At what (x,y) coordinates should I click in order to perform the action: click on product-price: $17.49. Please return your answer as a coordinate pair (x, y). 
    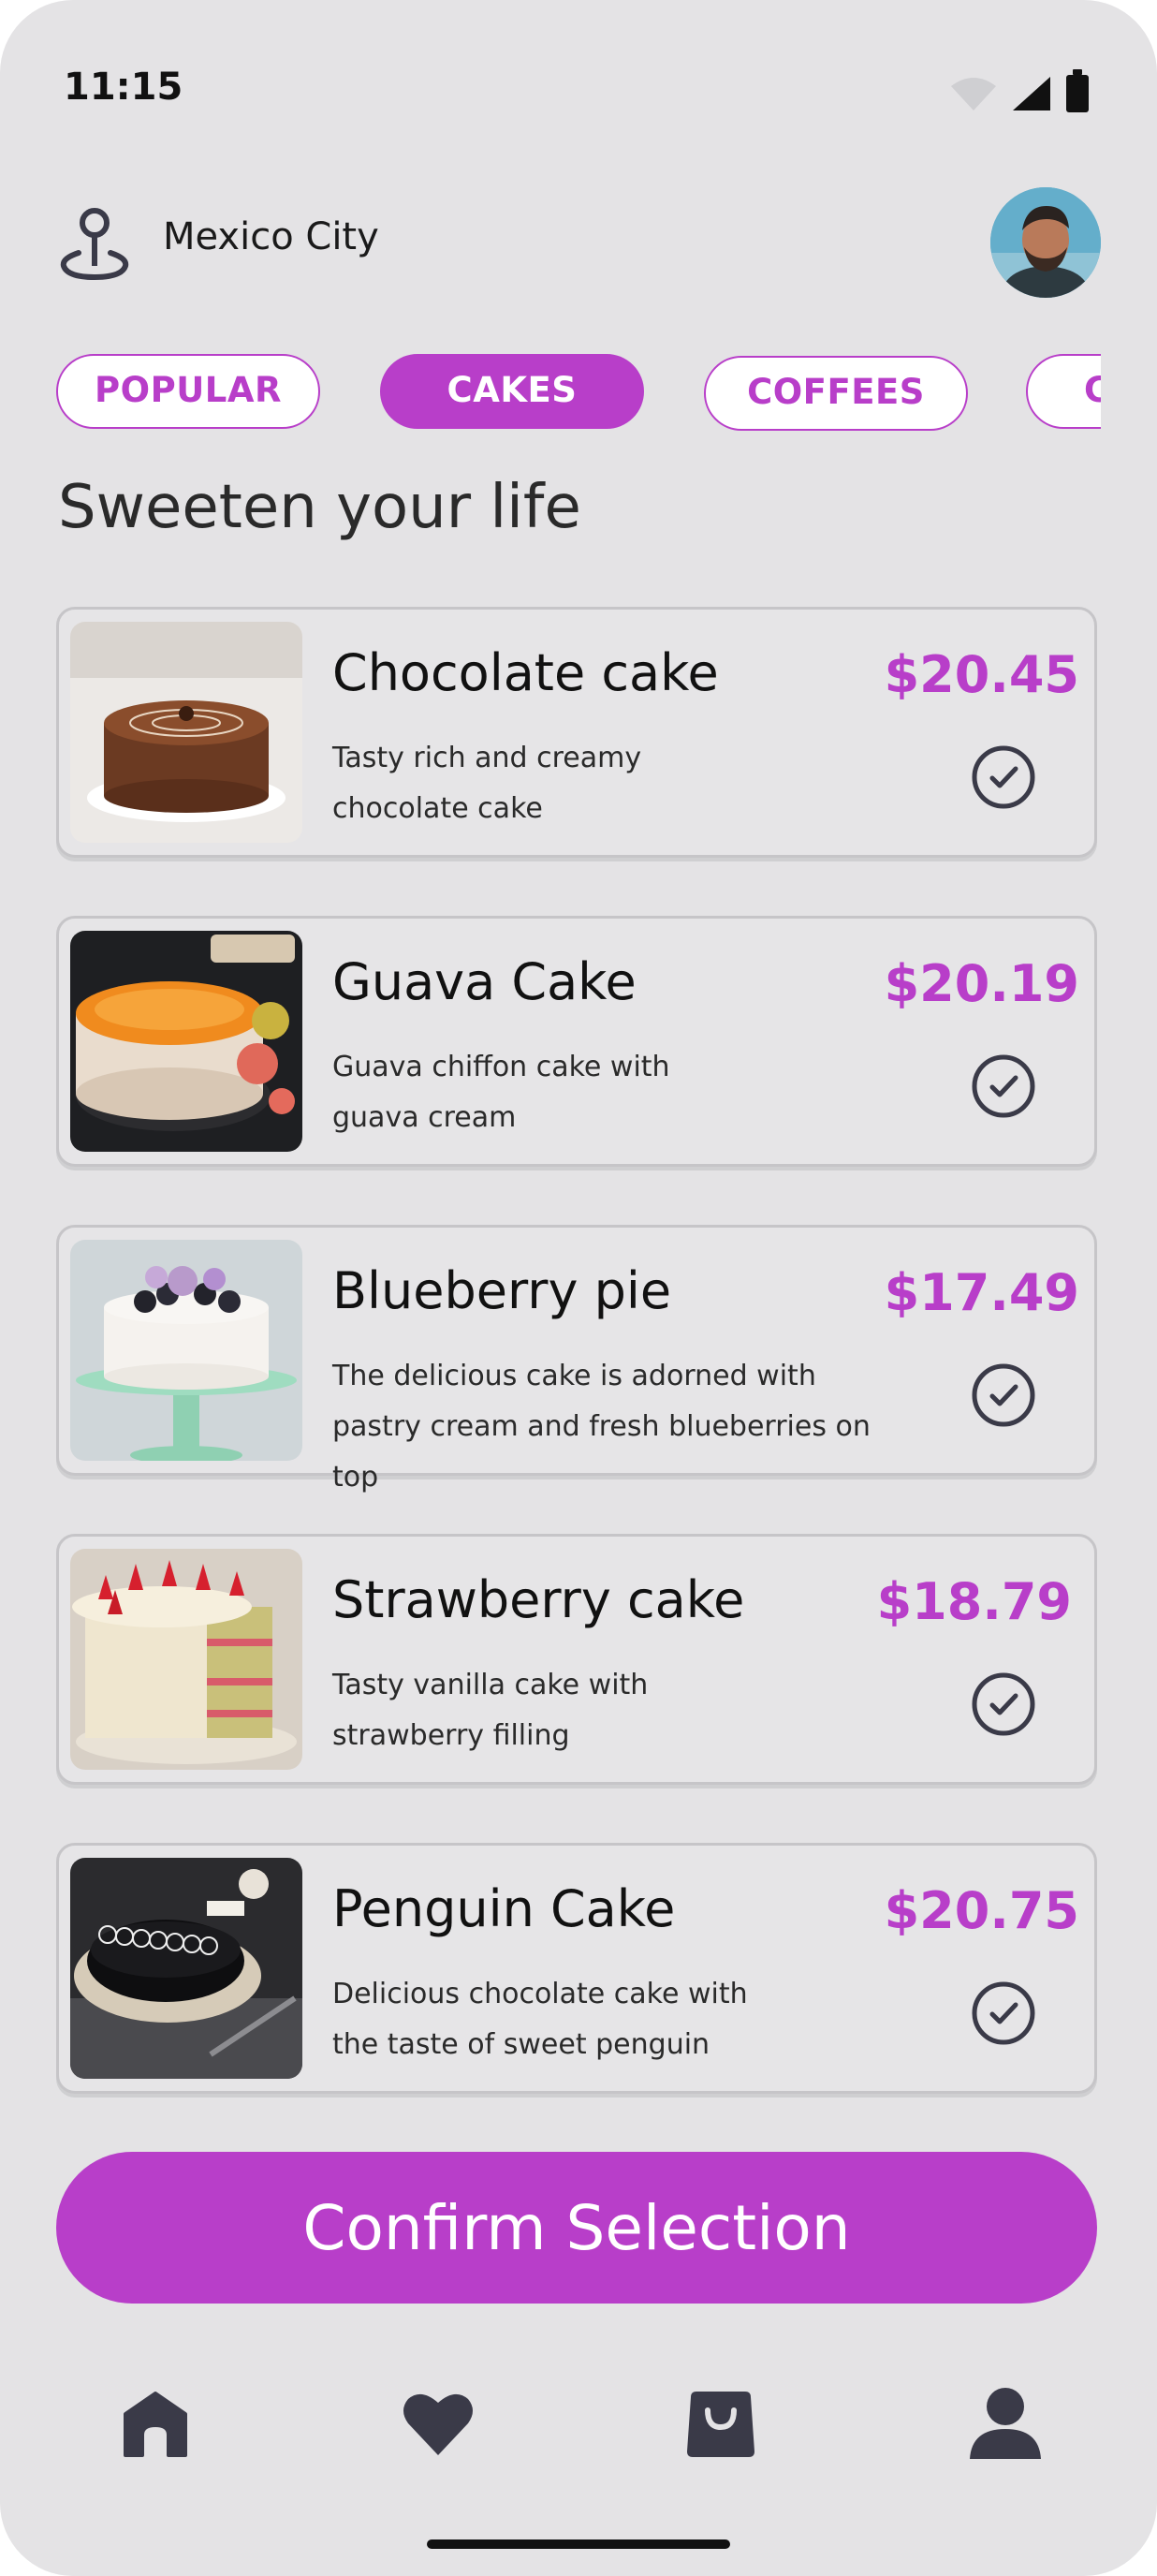
    Looking at the image, I should click on (981, 1292).